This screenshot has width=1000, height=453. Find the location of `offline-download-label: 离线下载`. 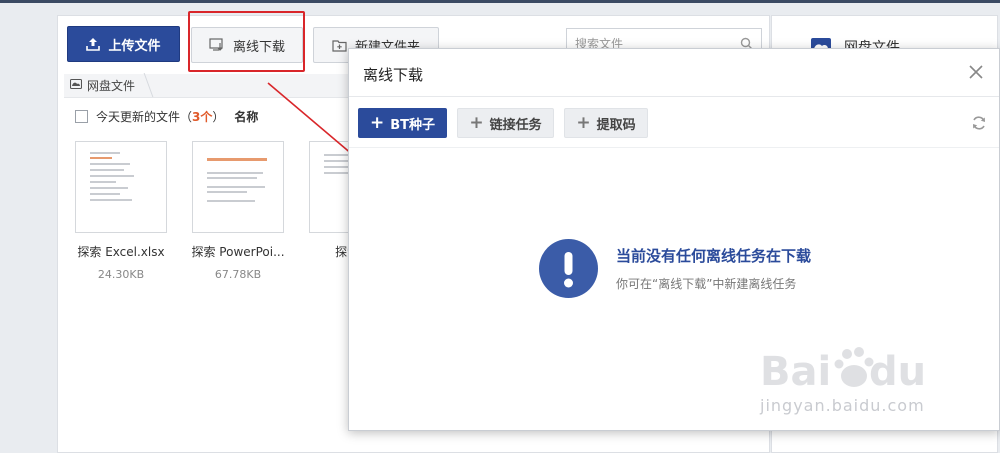

offline-download-label: 离线下载 is located at coordinates (258, 47).